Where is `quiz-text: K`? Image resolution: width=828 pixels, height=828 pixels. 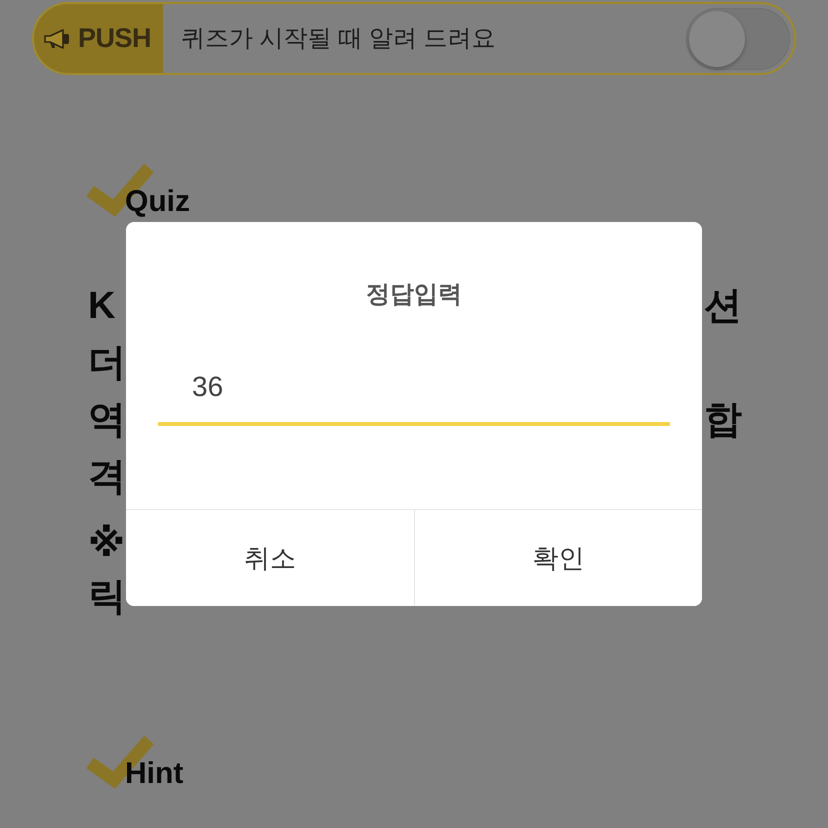 quiz-text: K is located at coordinates (102, 305).